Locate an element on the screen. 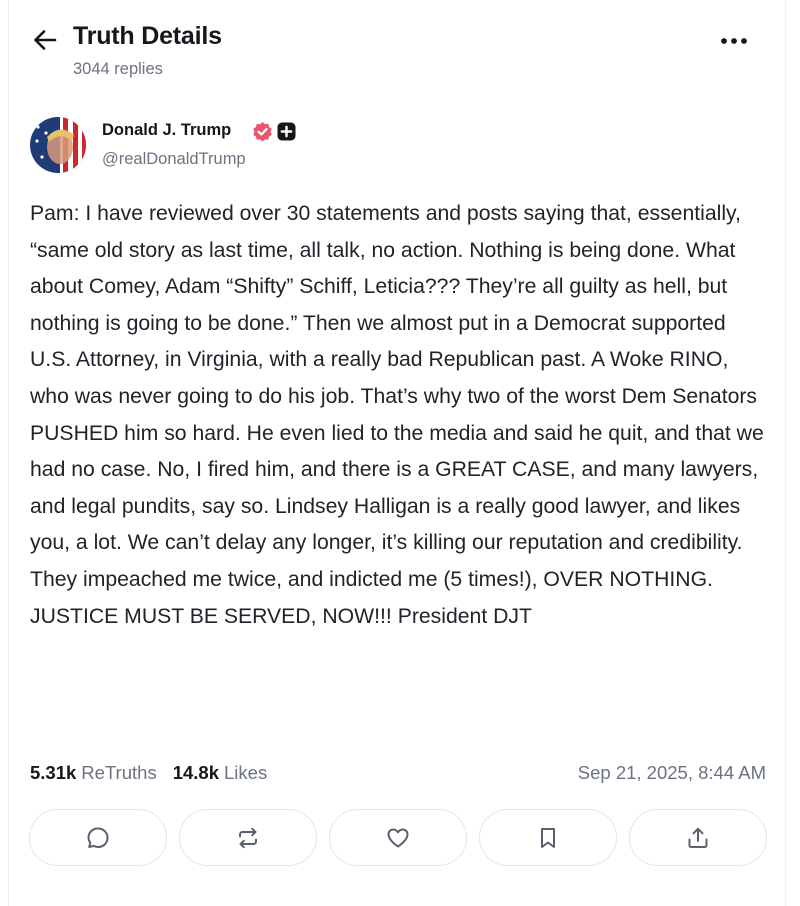  post-timestamp: Sep 21, 2025, 8:44 AM is located at coordinates (671, 772).